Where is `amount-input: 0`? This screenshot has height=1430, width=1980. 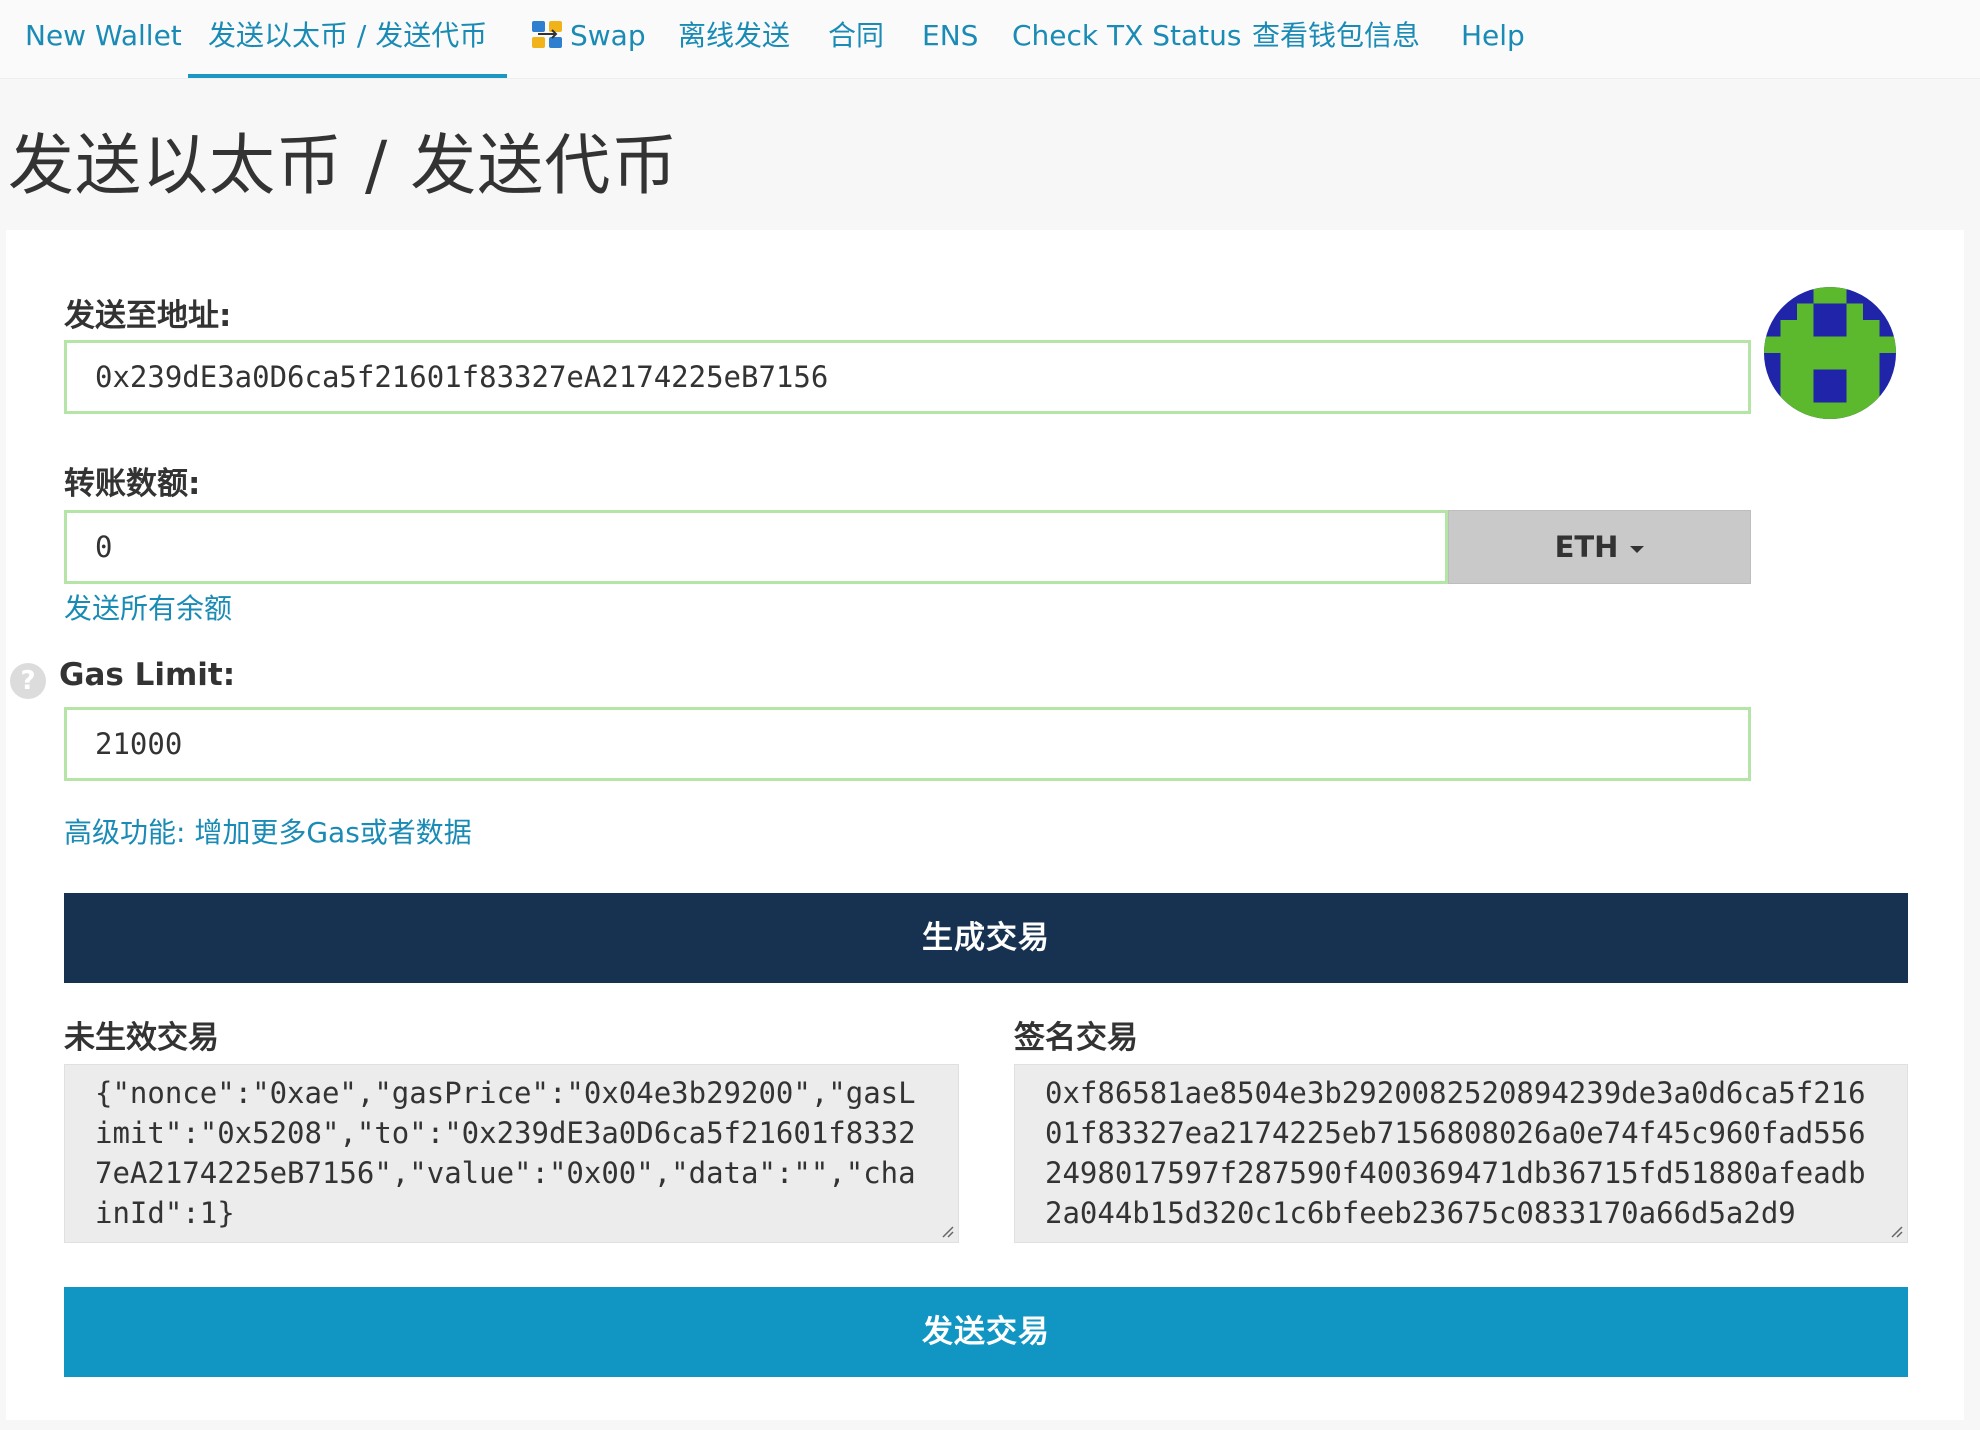 amount-input: 0 is located at coordinates (756, 547).